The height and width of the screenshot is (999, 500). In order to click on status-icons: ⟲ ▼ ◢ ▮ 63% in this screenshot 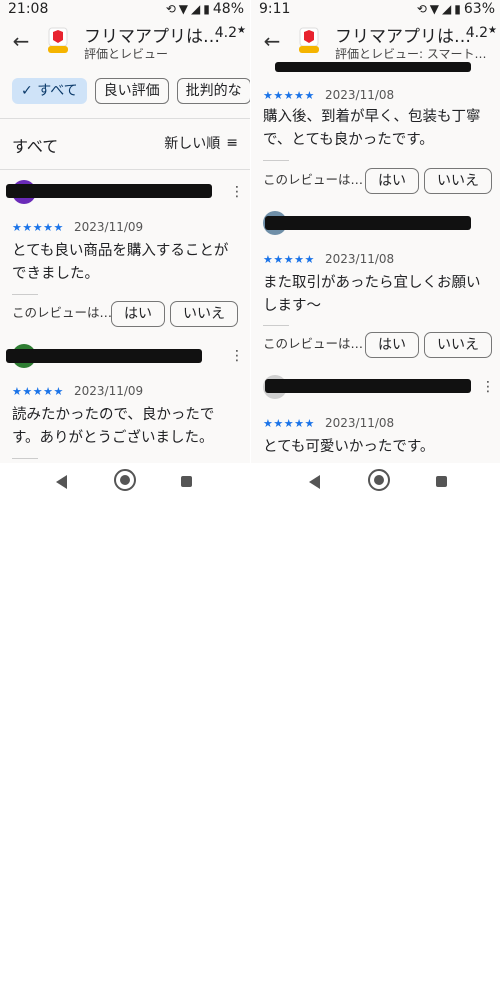, I will do `click(456, 9)`.